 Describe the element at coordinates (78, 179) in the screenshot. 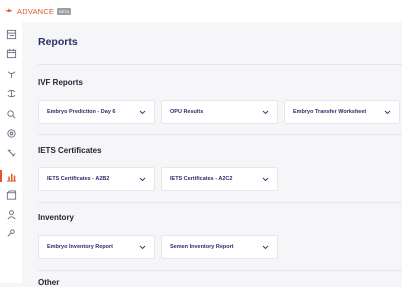

I see `select-label: IETS Certificates - A2B2` at that location.